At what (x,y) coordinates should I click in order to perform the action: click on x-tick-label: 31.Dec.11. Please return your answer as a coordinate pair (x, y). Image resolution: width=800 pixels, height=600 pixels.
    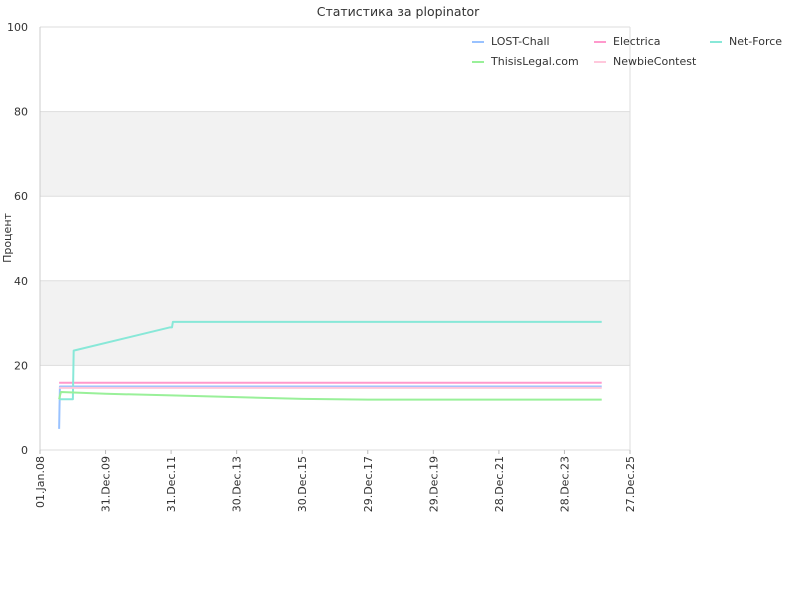
    Looking at the image, I should click on (171, 484).